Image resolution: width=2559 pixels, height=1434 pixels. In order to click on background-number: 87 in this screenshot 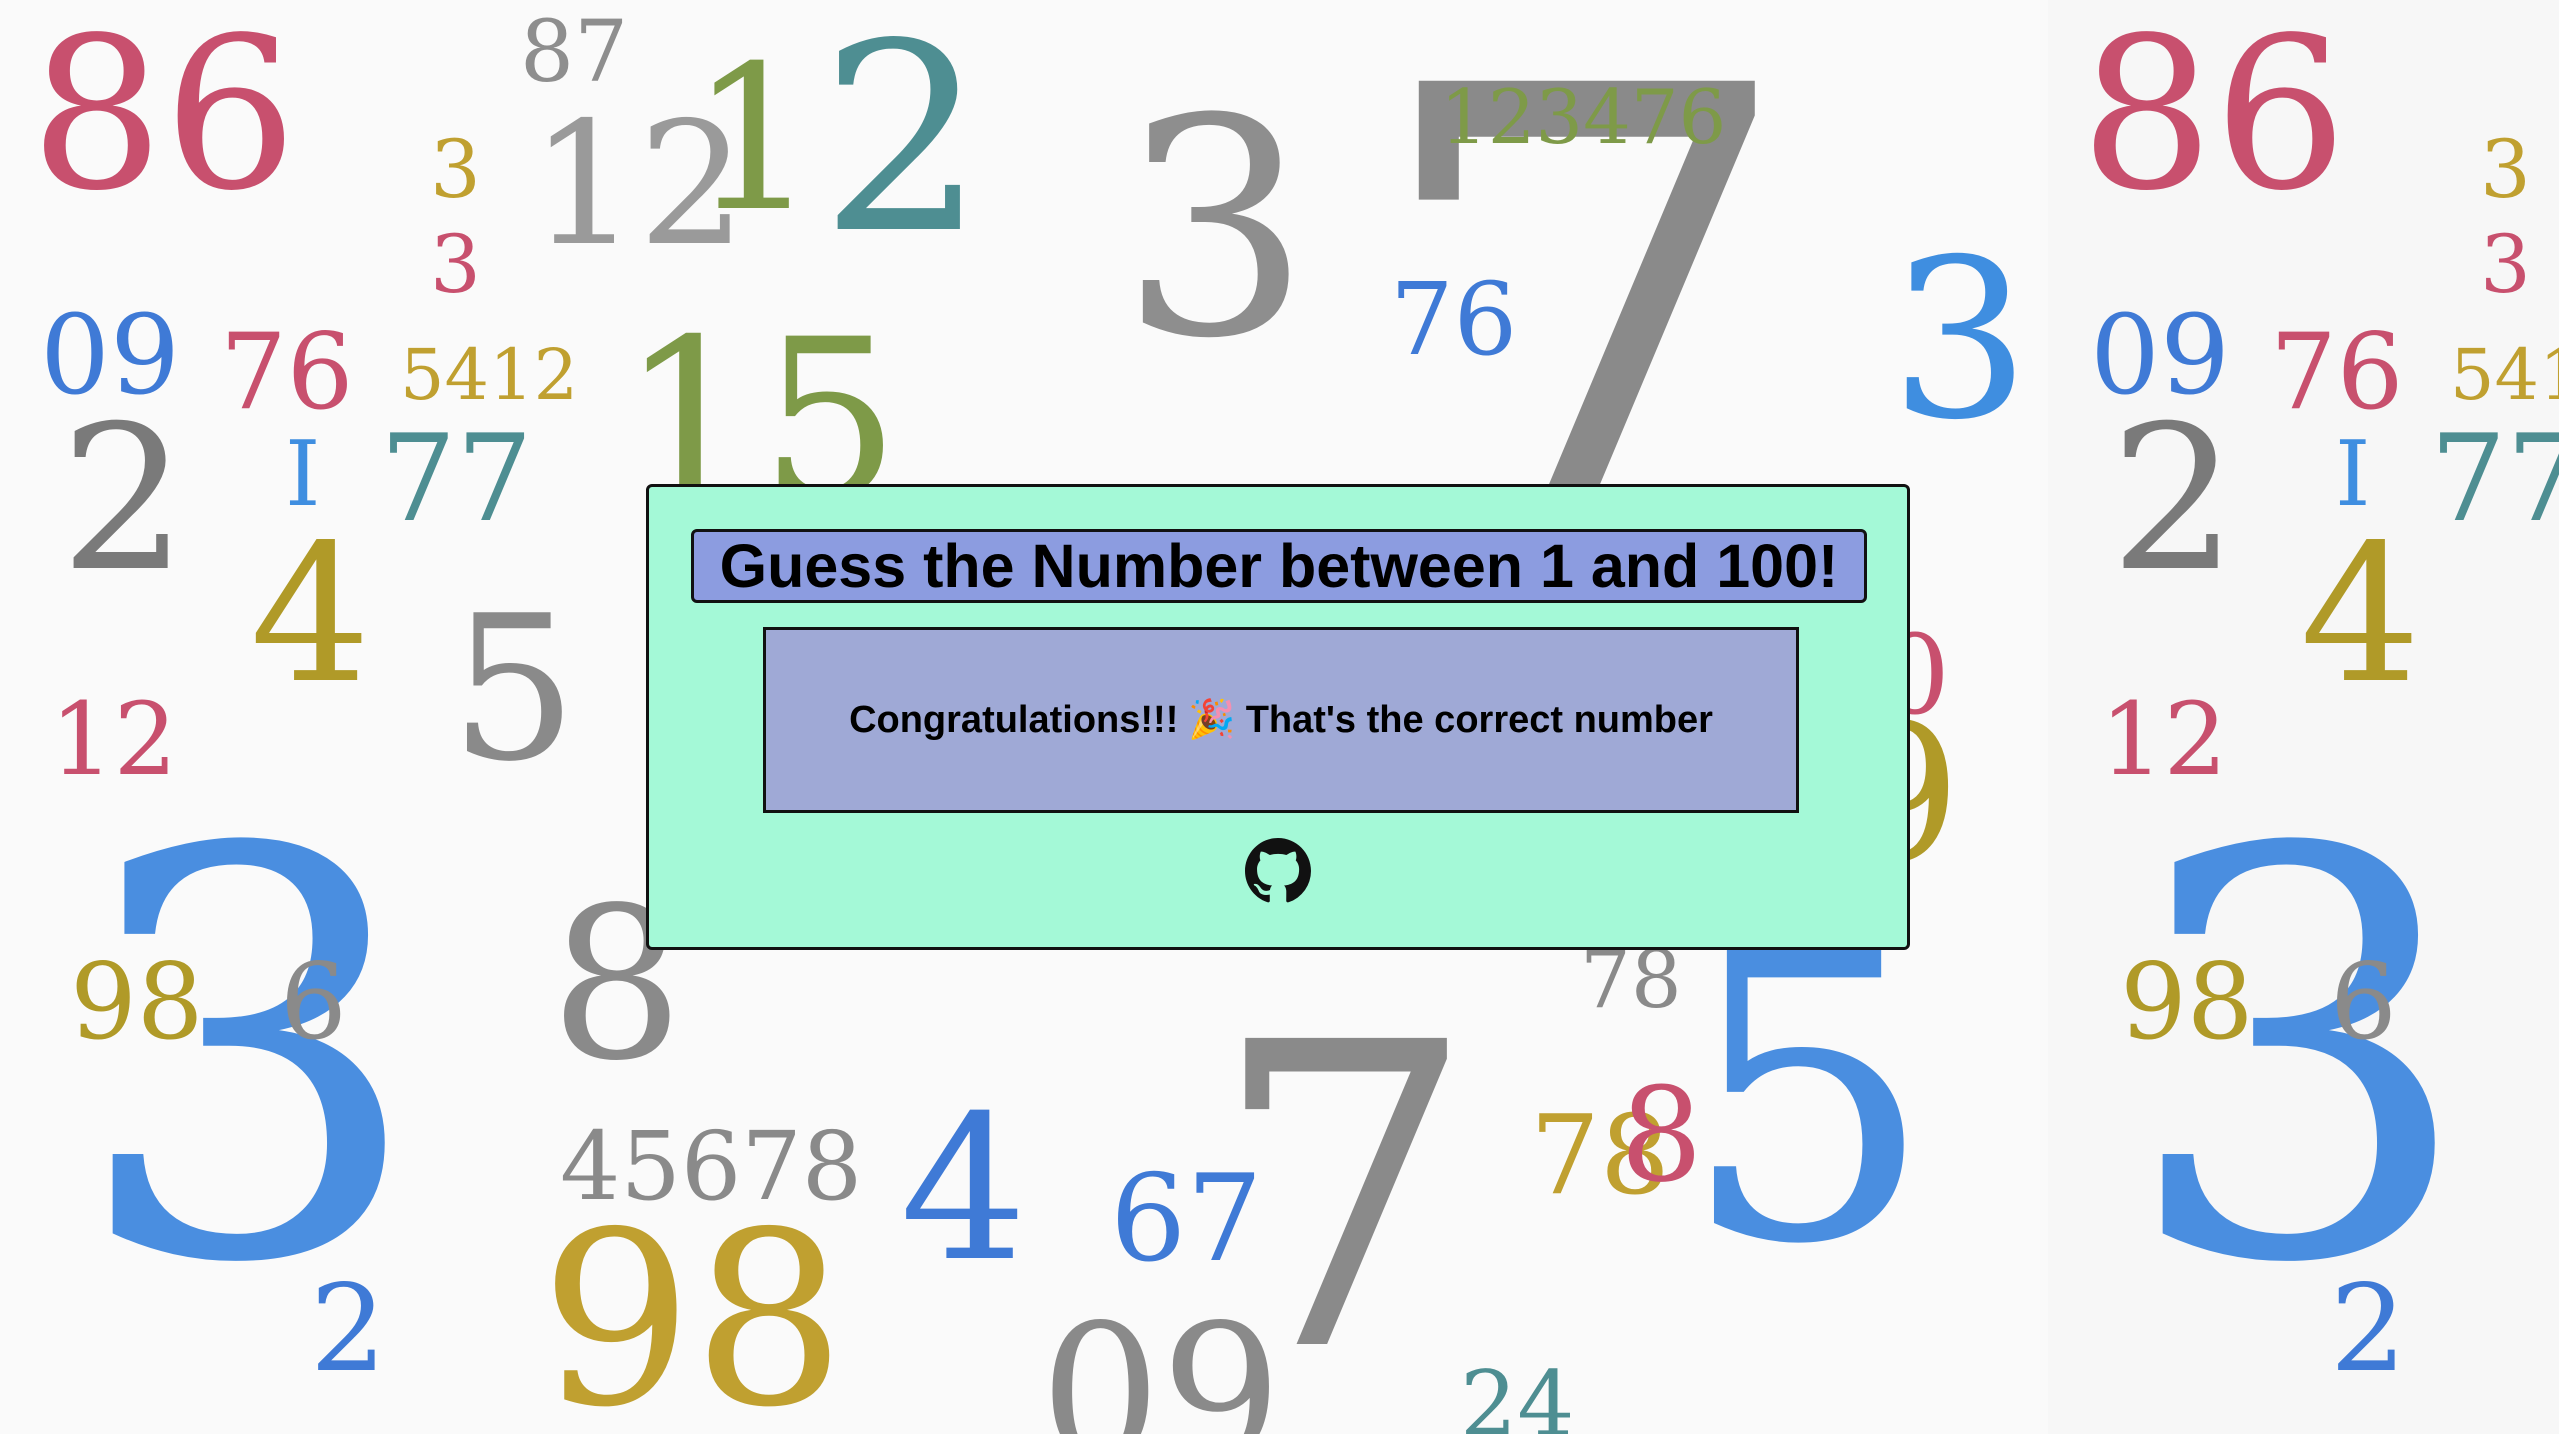, I will do `click(574, 52)`.